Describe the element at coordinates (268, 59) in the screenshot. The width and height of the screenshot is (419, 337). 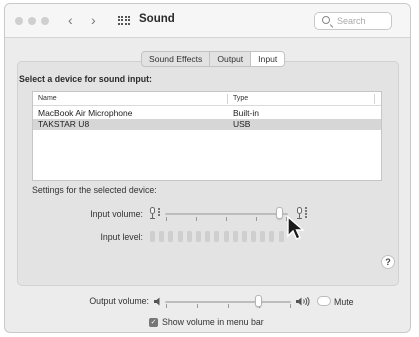
I see `tab-input: Input` at that location.